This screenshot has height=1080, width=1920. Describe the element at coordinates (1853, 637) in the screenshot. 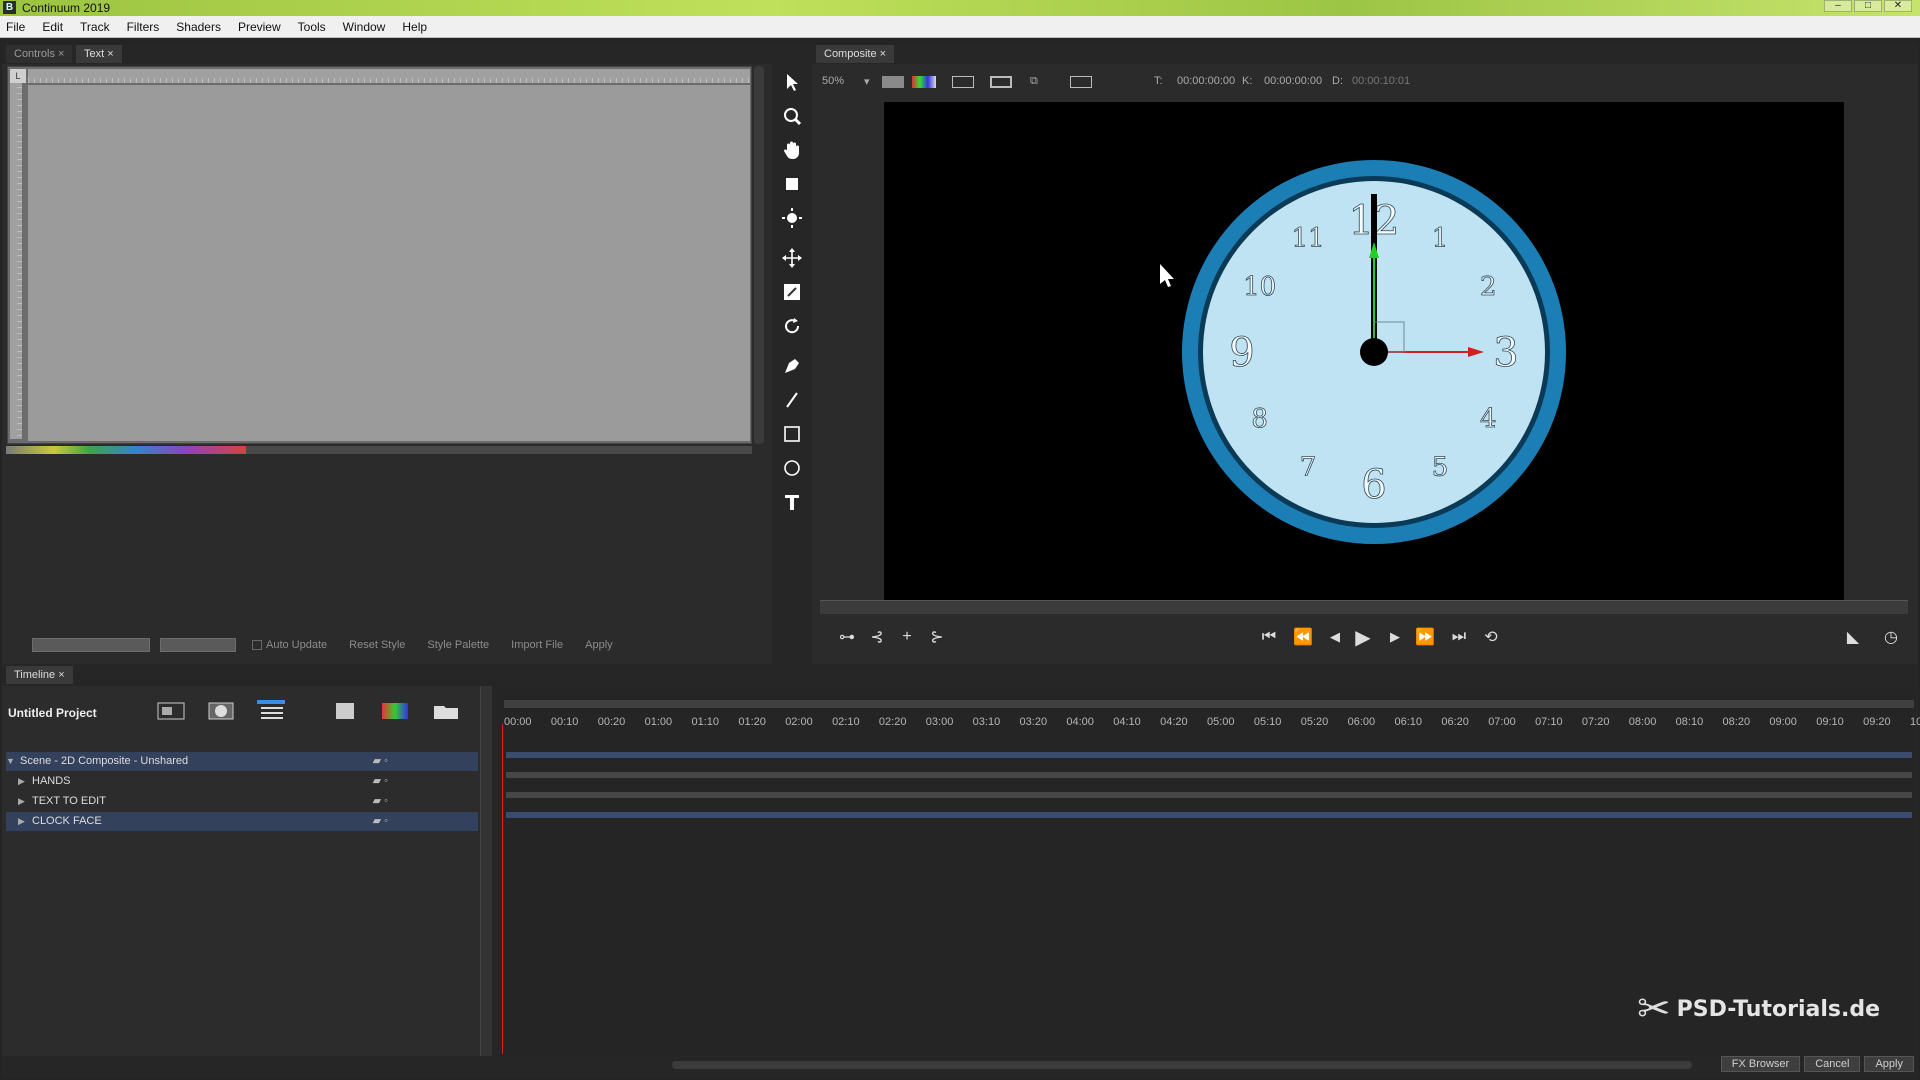

I see `render-icon: ◣` at that location.